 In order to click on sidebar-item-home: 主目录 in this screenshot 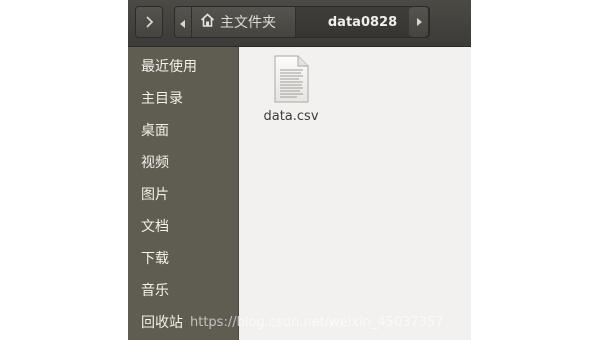, I will do `click(162, 99)`.